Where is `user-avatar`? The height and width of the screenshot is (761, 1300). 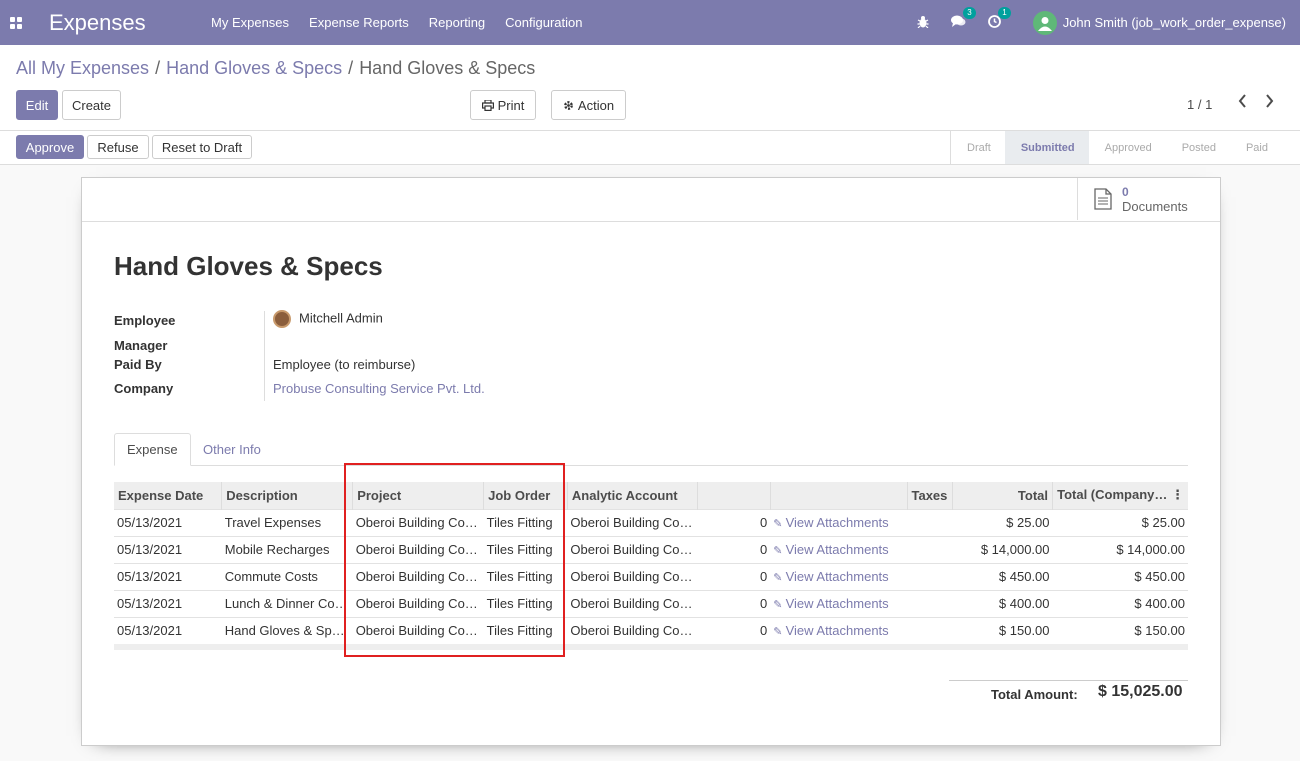
user-avatar is located at coordinates (1044, 22).